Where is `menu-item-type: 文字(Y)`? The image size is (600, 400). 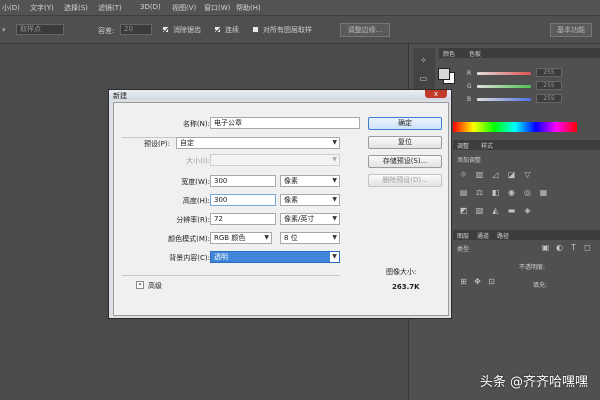
menu-item-type: 文字(Y) is located at coordinates (42, 8).